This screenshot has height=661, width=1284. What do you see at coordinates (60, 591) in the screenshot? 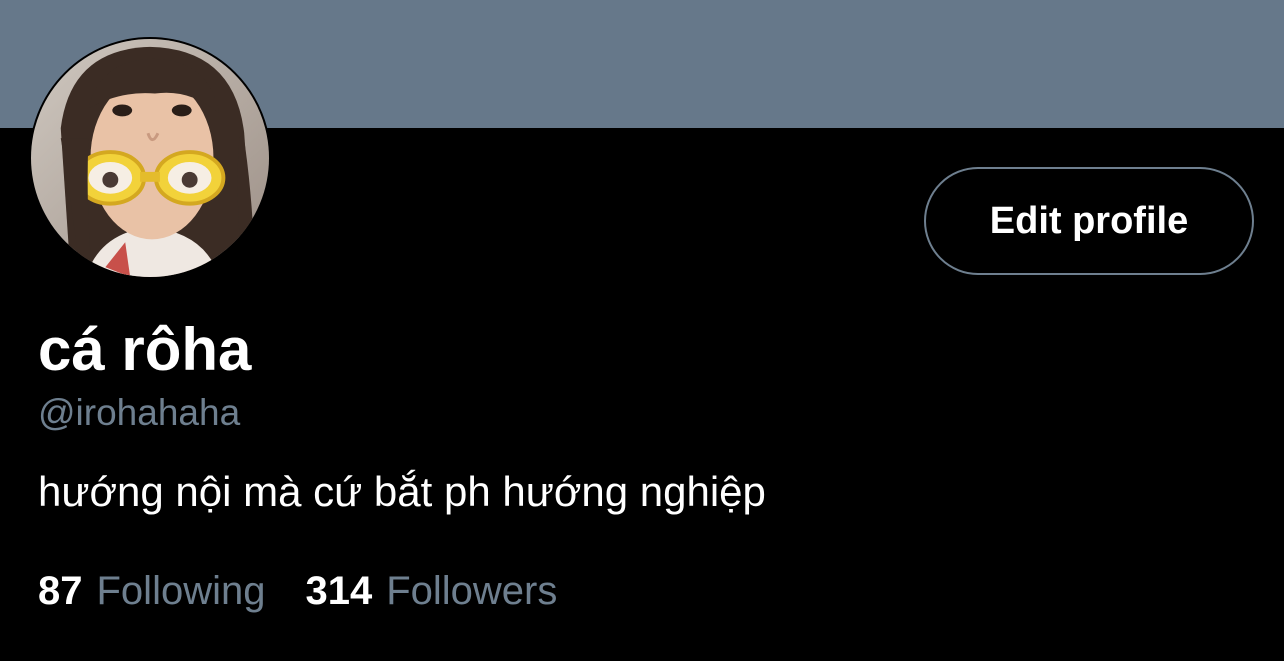
I see `following-count: 87` at bounding box center [60, 591].